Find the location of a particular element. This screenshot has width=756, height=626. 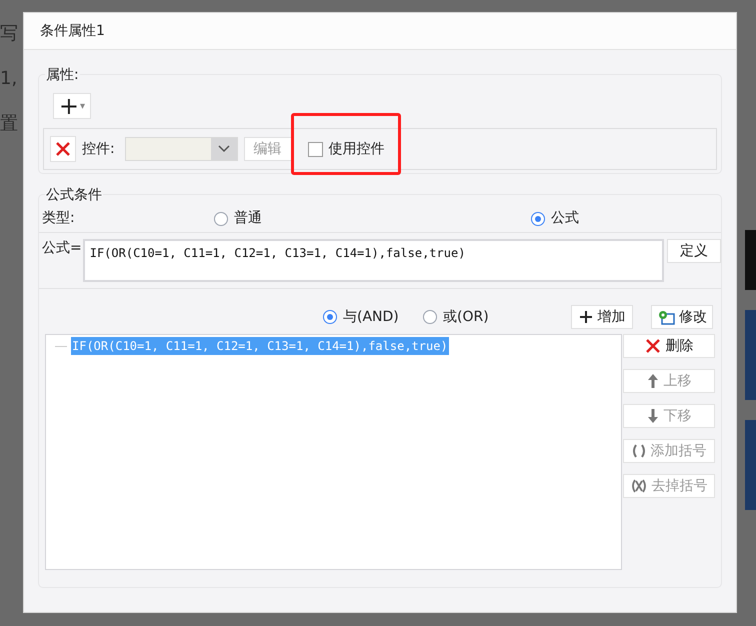

radio-option: 普通 is located at coordinates (372, 218).